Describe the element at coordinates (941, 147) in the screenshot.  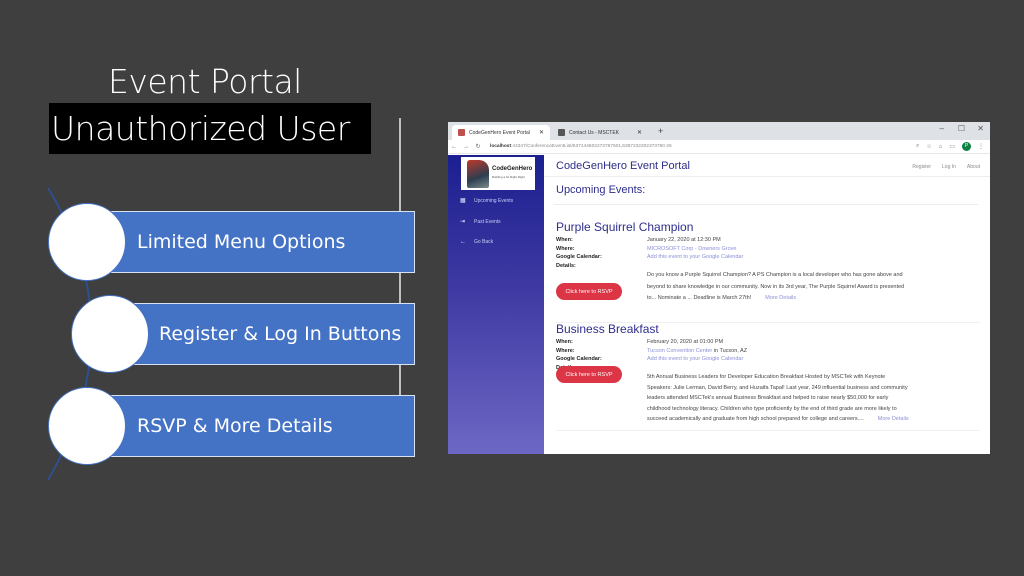
I see `extension-icon: ⌂` at that location.